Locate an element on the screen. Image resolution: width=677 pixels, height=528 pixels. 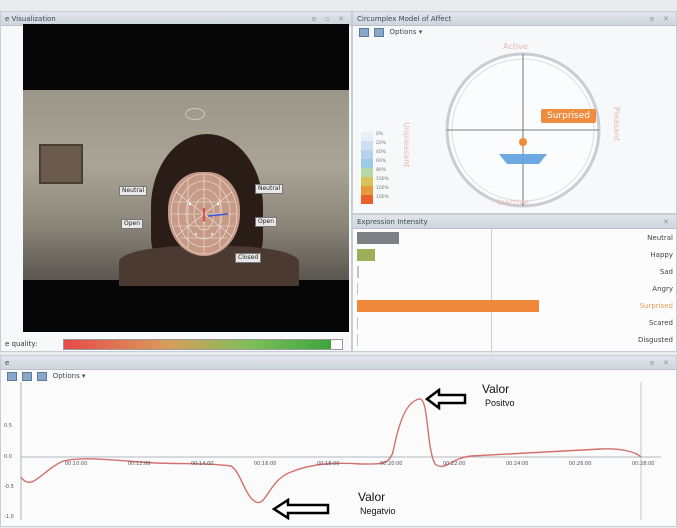
valence-window-controls: ≡ ✕ is located at coordinates (660, 363).